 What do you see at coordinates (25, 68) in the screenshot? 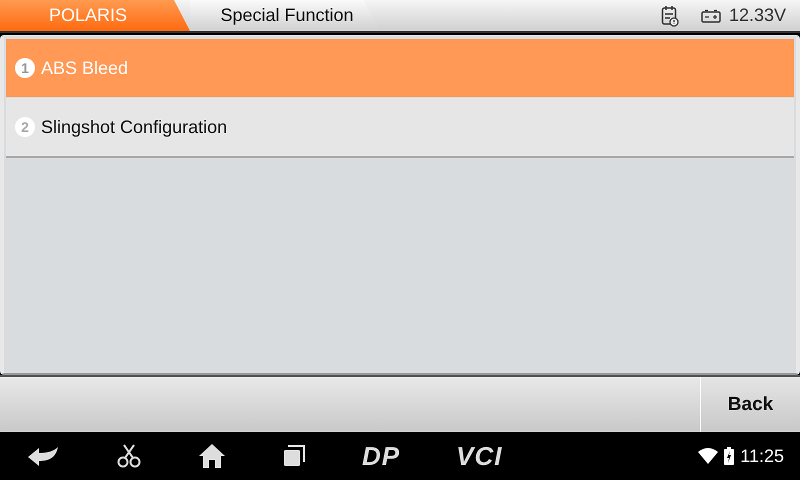
I see `number-badge: 1` at bounding box center [25, 68].